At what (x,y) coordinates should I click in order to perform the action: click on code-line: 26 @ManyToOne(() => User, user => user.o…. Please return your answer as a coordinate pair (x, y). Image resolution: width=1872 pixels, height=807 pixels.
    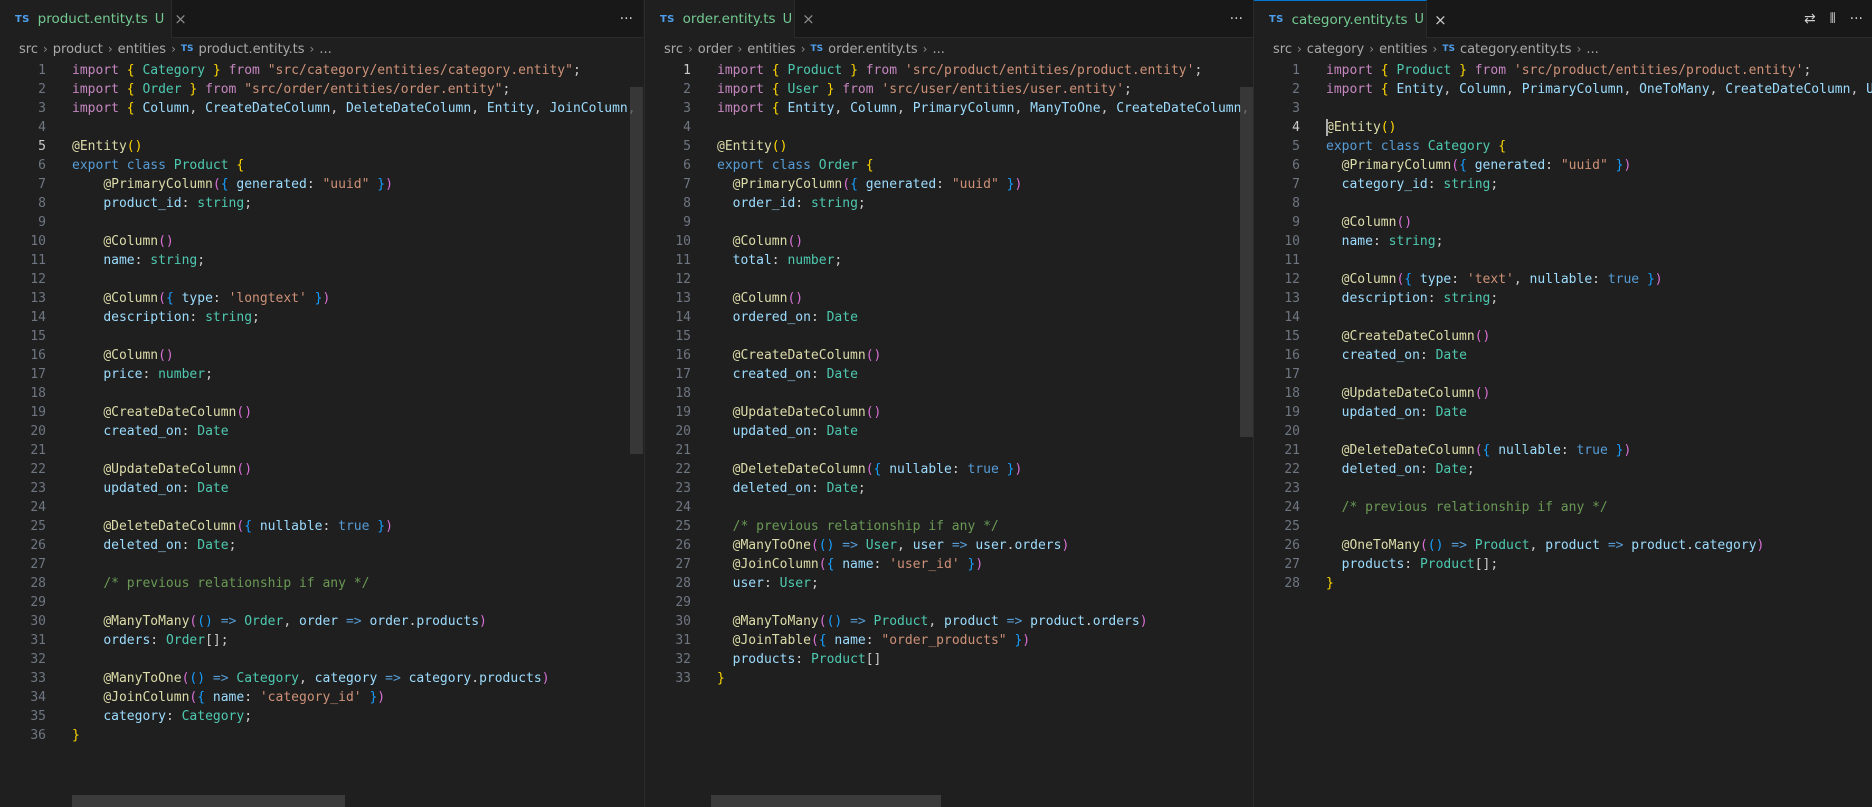
    Looking at the image, I should click on (949, 545).